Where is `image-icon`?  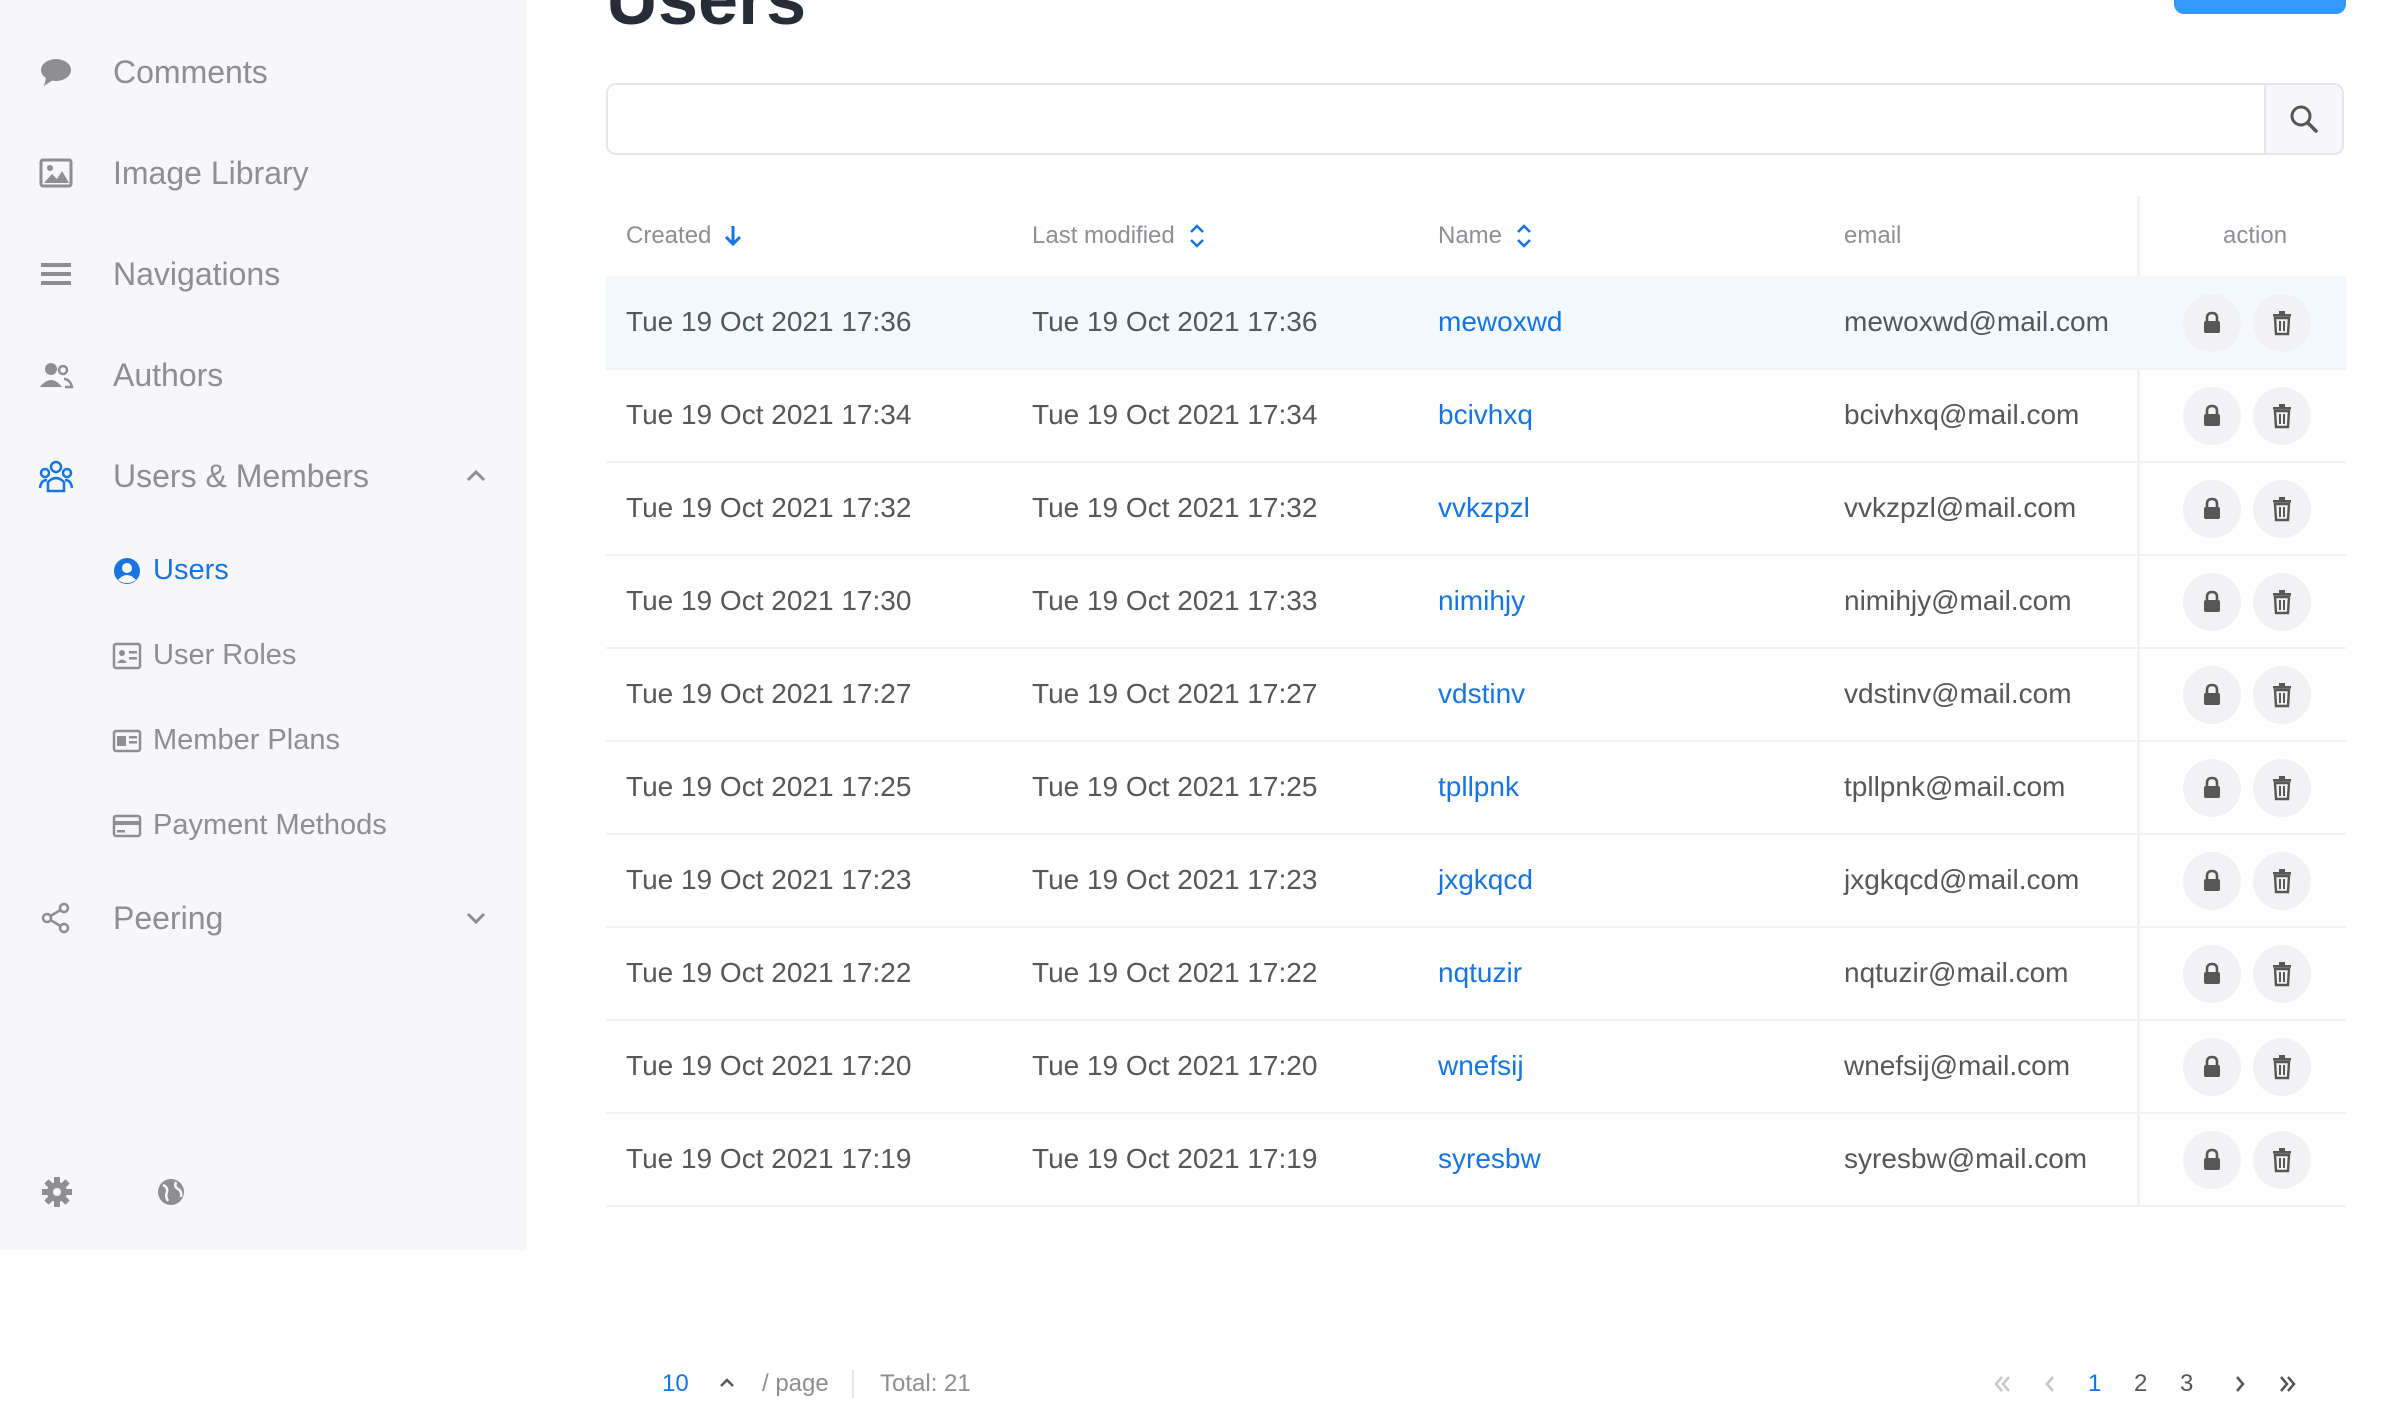
image-icon is located at coordinates (56, 173).